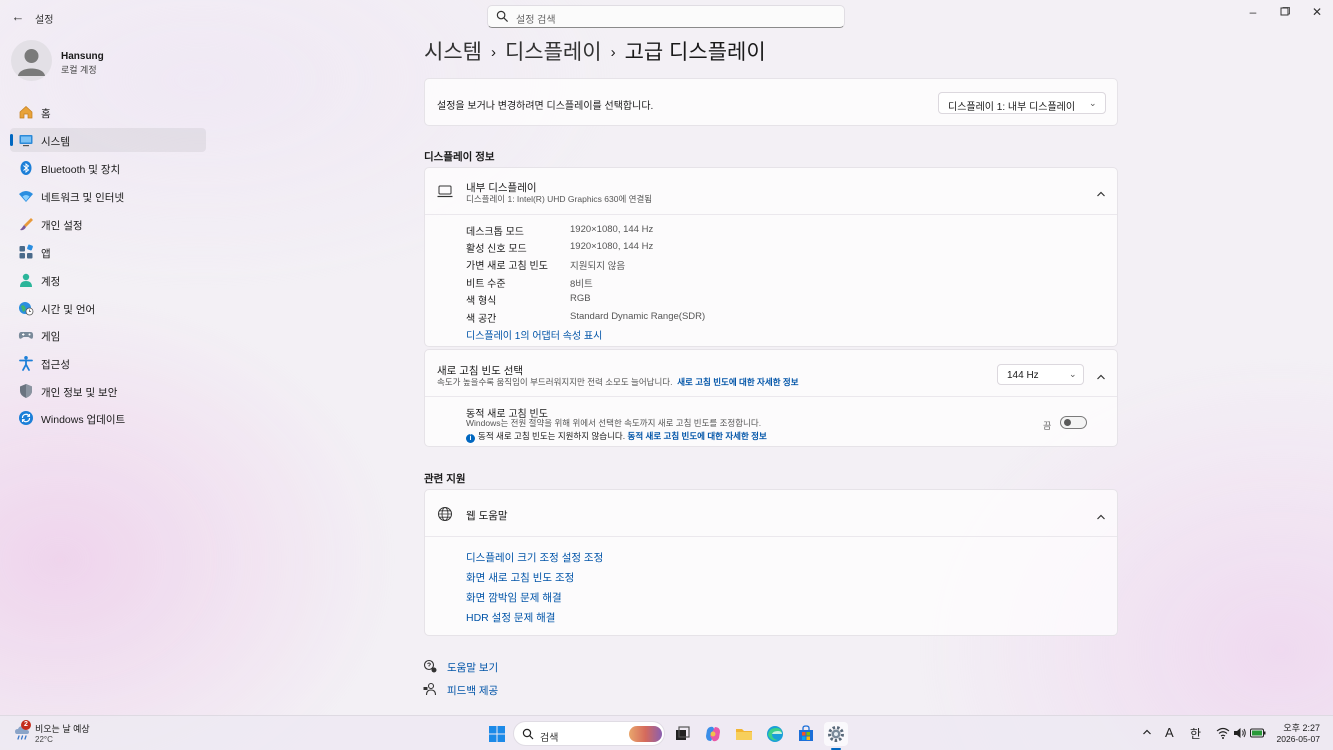 This screenshot has width=1333, height=750. I want to click on sidebar-item-bluetooth: Bluetooth 및 장치, so click(108, 168).